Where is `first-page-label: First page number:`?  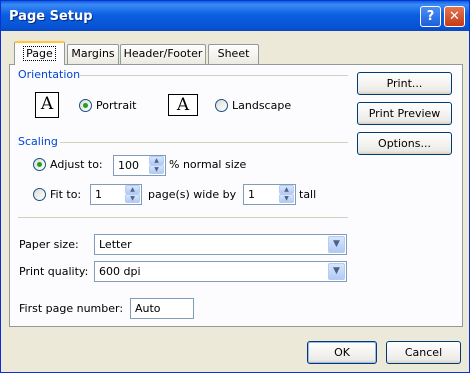 first-page-label: First page number: is located at coordinates (71, 308).